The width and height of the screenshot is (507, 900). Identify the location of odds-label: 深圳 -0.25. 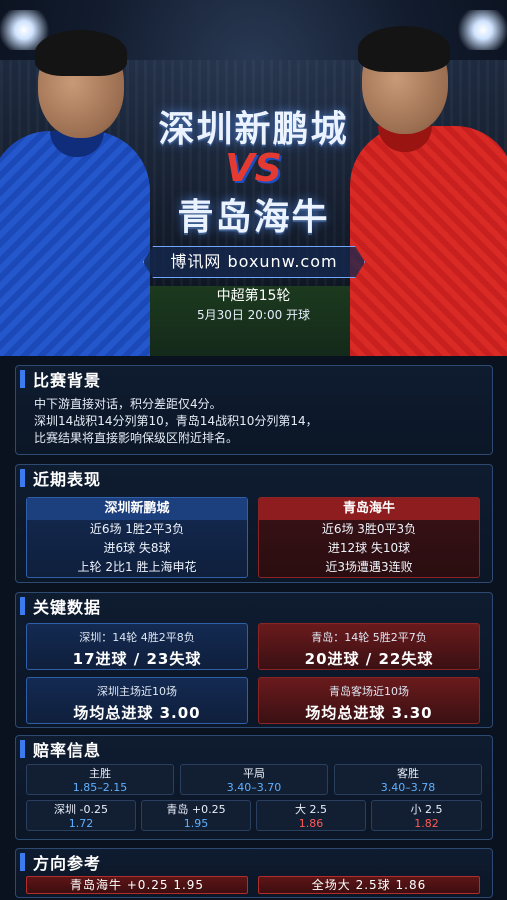
(81, 809).